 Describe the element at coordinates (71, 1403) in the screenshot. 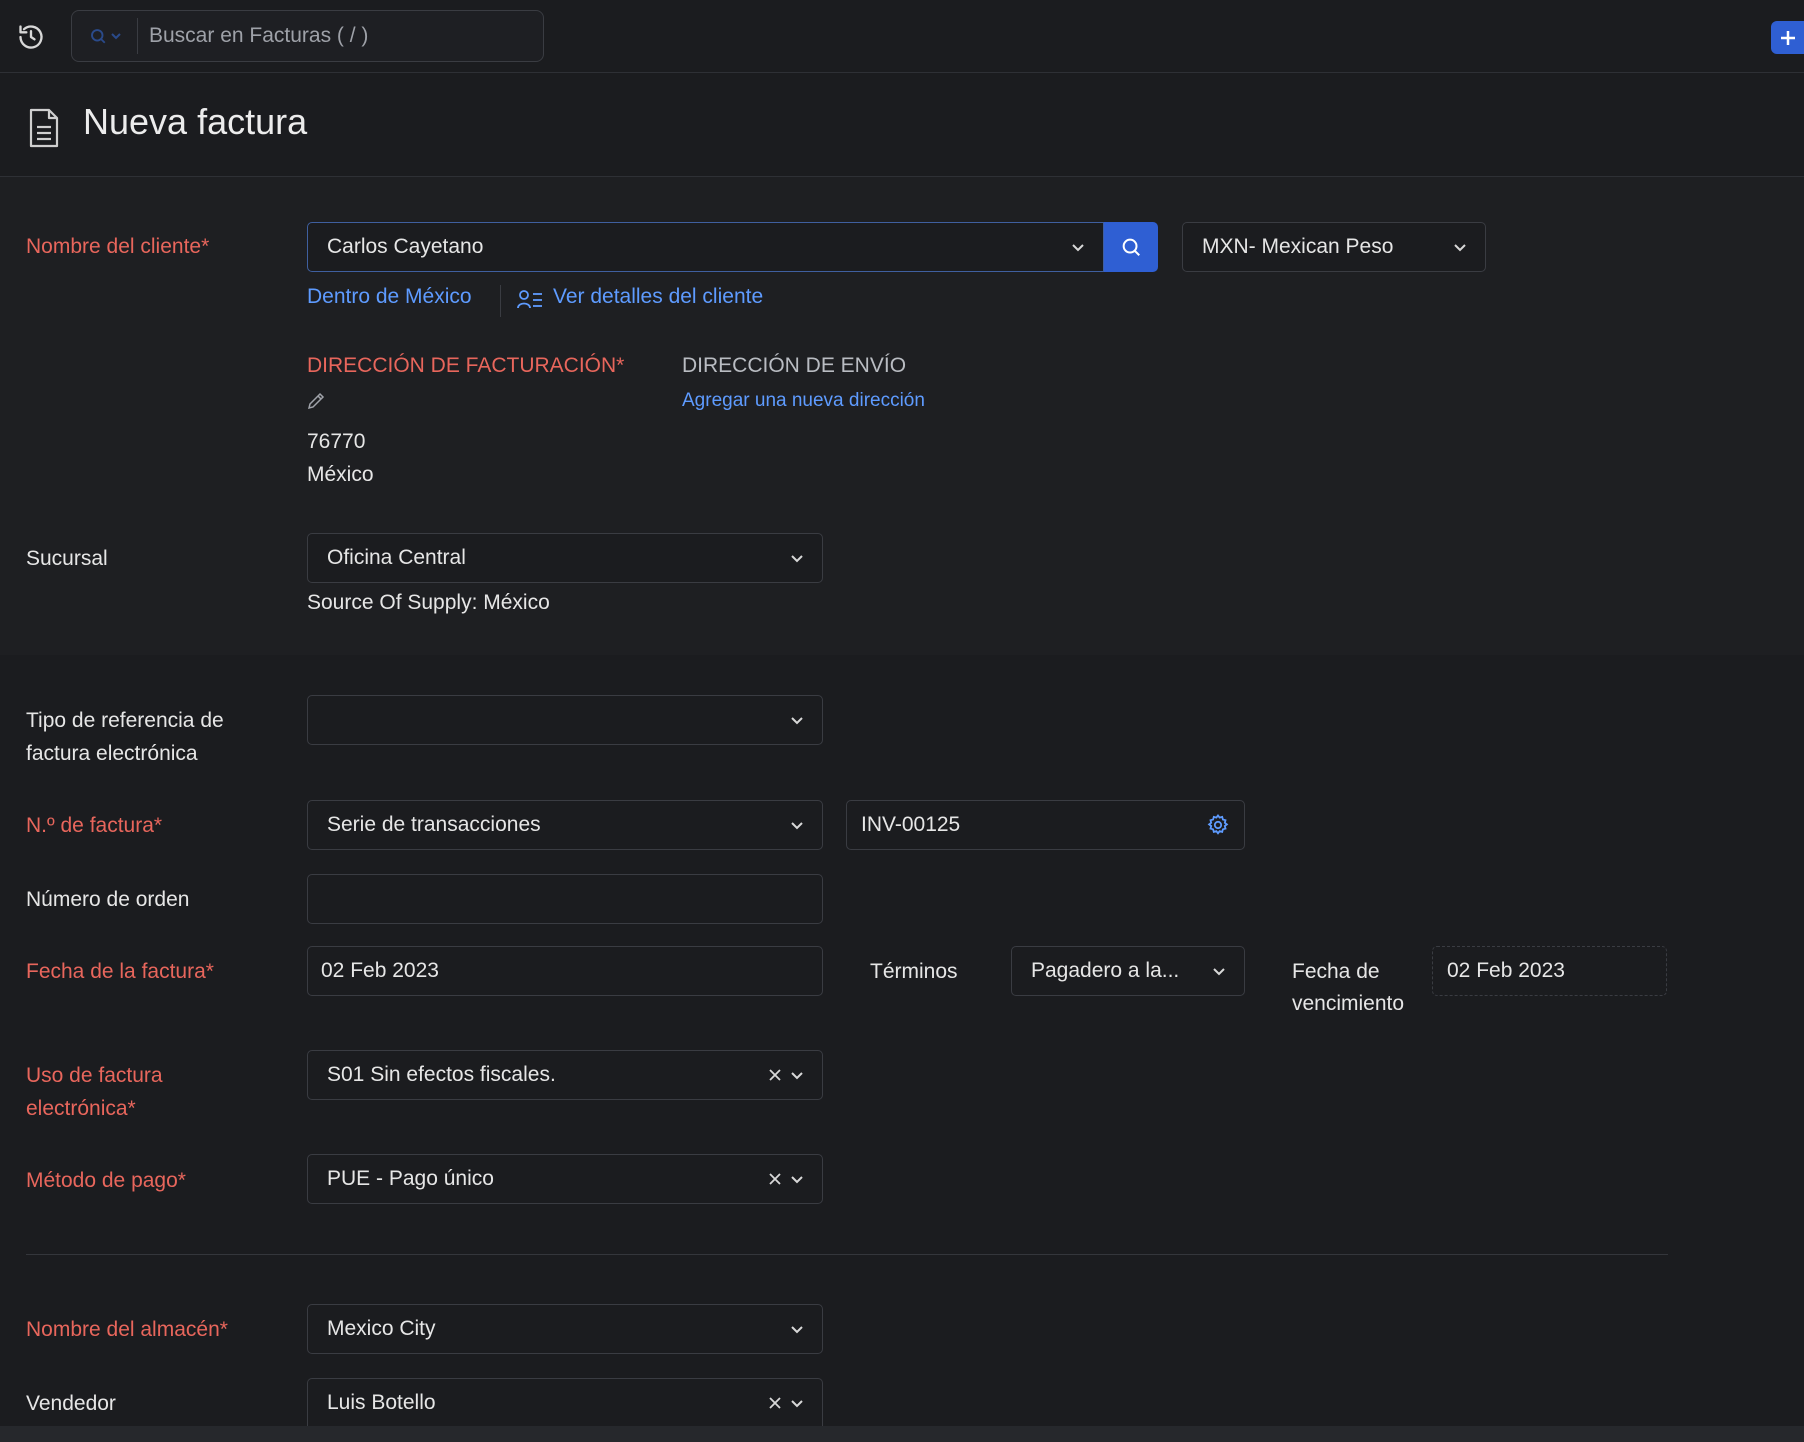

I see `salesperson-label: Vendedor` at that location.